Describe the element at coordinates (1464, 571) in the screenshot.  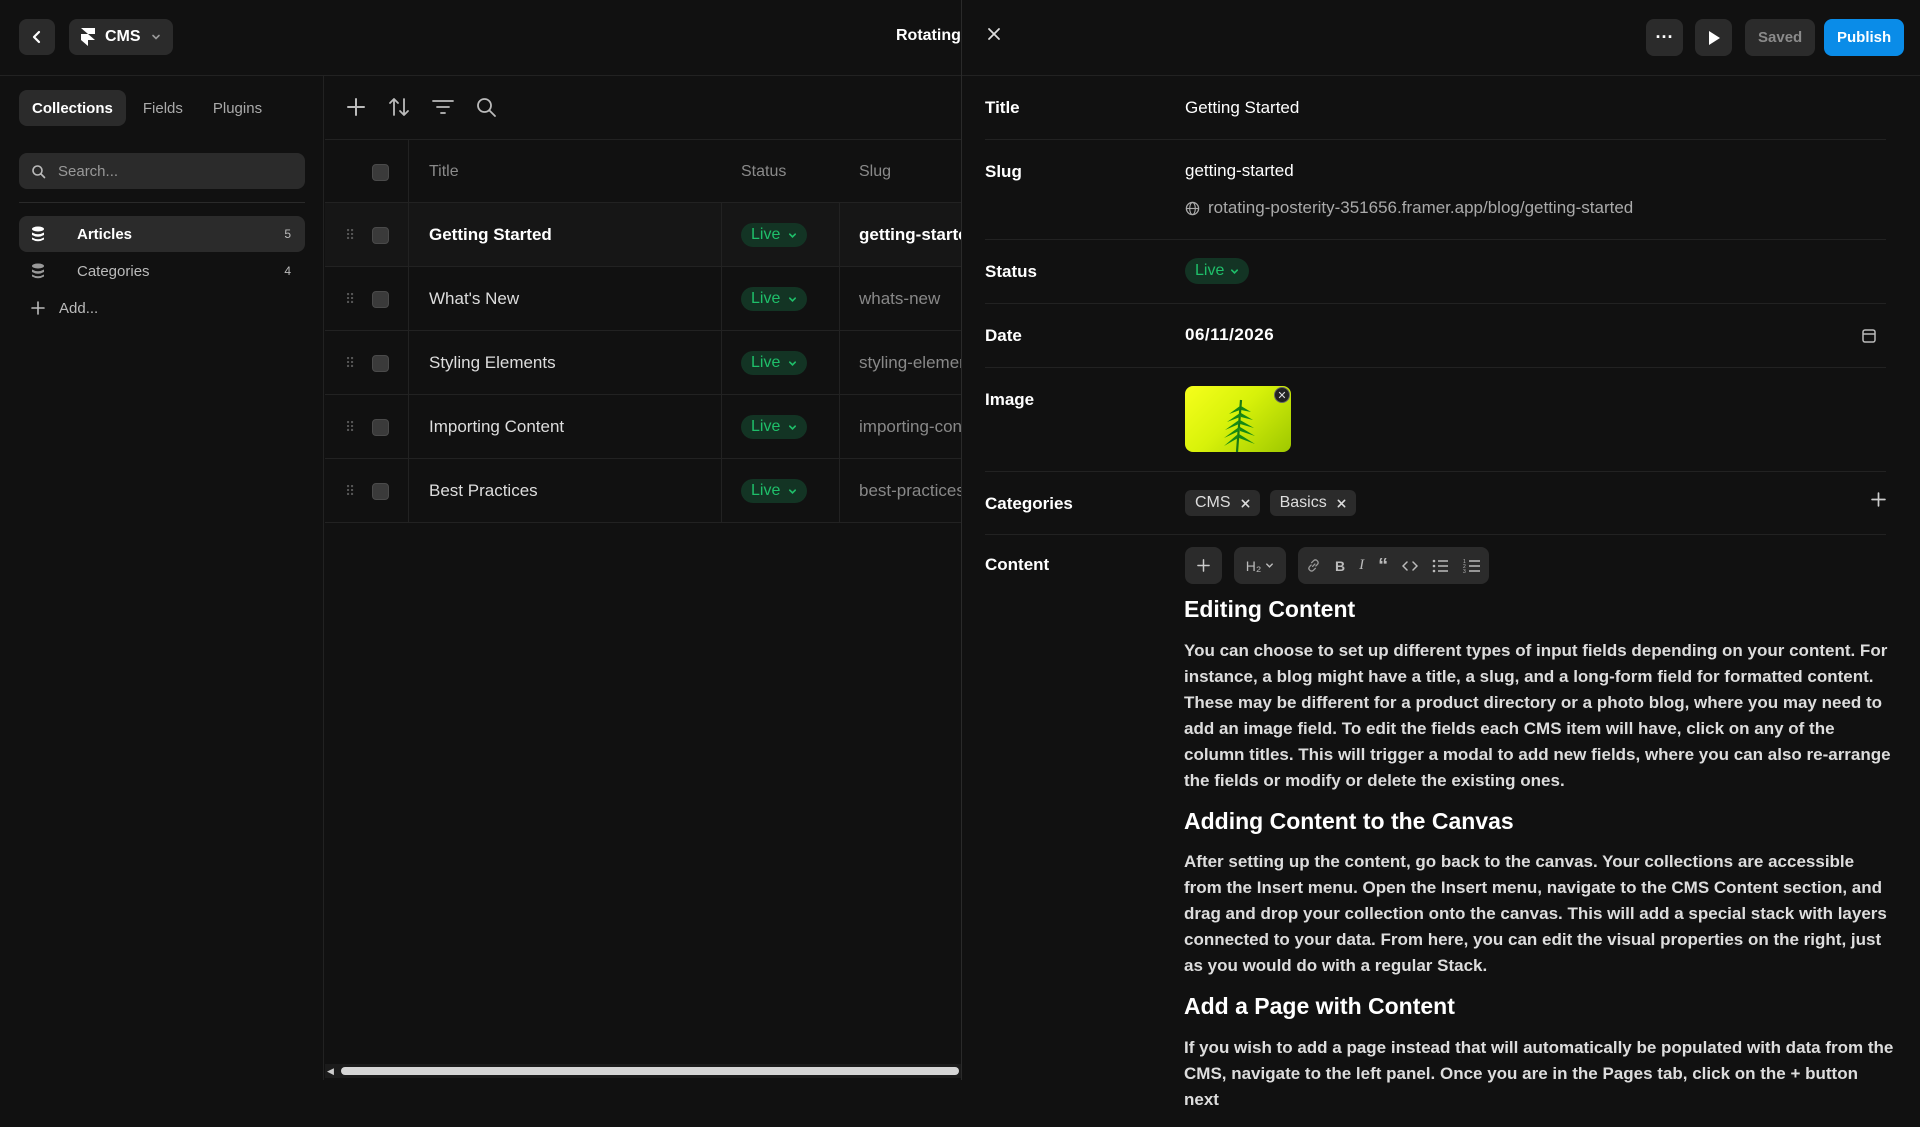
I see `svg-text: 3` at that location.